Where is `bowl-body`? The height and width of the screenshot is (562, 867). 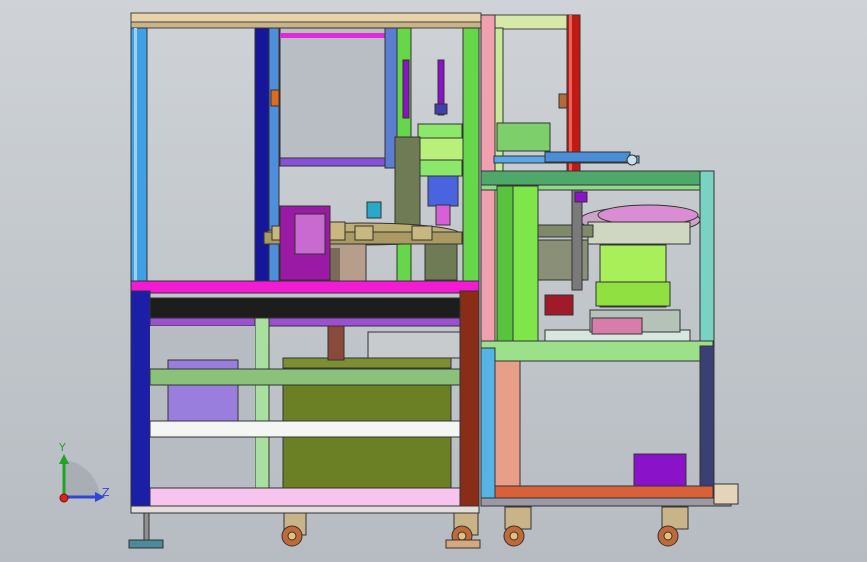 bowl-body is located at coordinates (639, 233).